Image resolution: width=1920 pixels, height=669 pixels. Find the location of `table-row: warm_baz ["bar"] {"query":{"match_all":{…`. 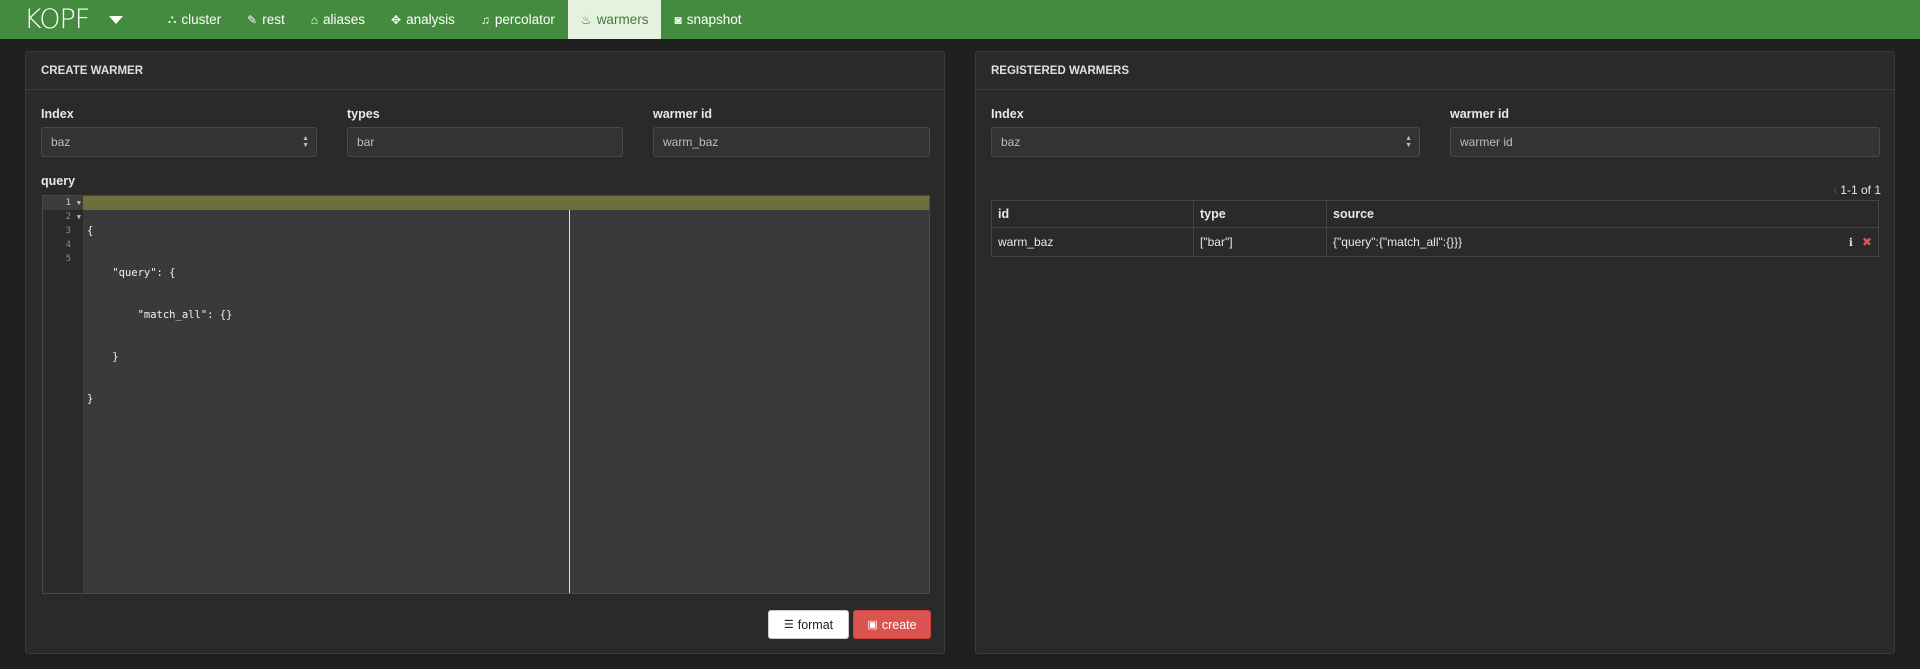

table-row: warm_baz ["bar"] {"query":{"match_all":{… is located at coordinates (1435, 242).